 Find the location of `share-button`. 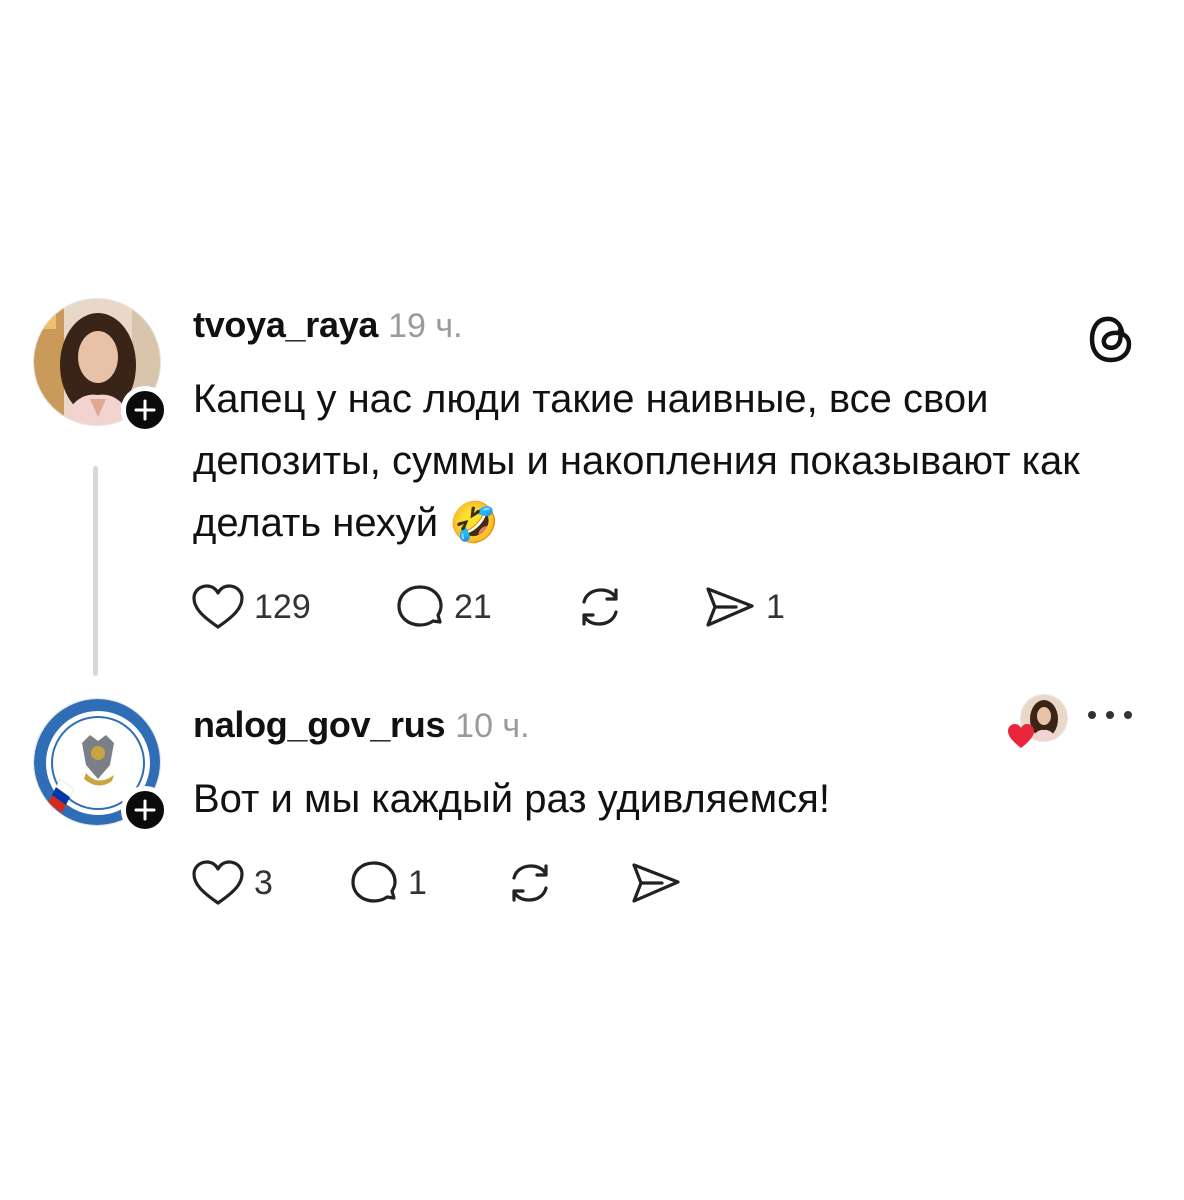

share-button is located at coordinates (656, 883).